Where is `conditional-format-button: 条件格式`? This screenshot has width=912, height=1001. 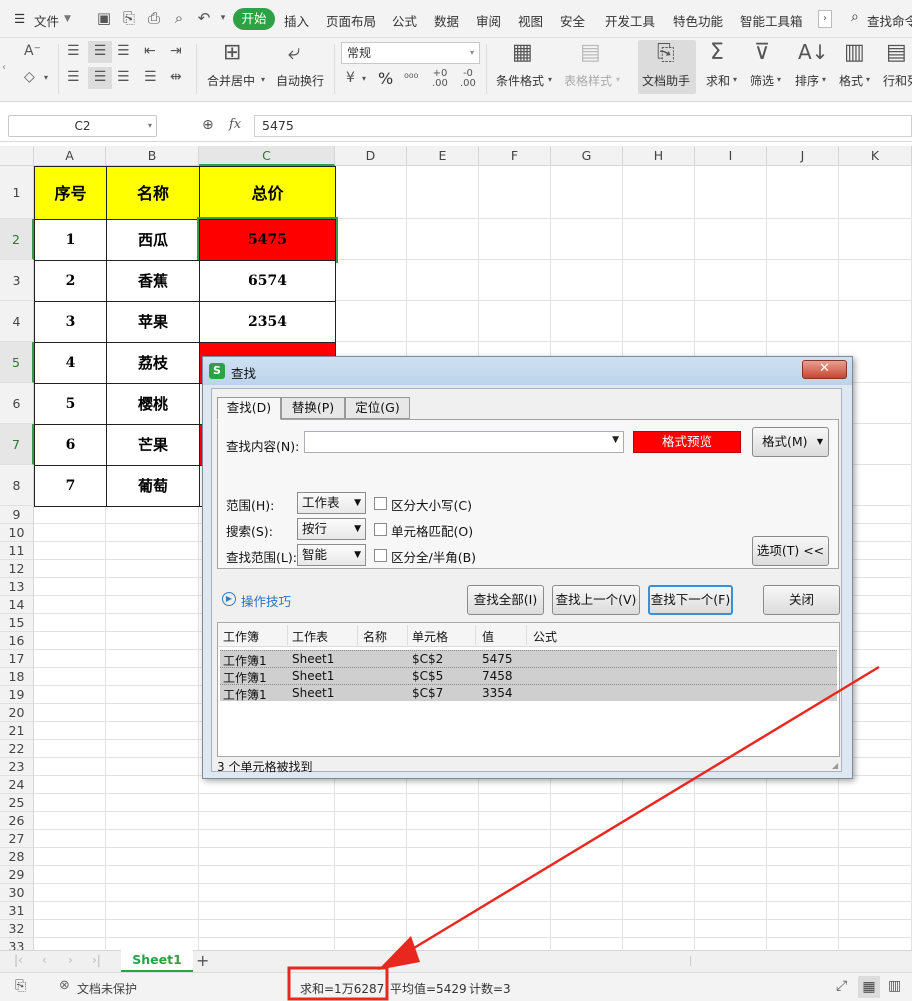 conditional-format-button: 条件格式 is located at coordinates (520, 80).